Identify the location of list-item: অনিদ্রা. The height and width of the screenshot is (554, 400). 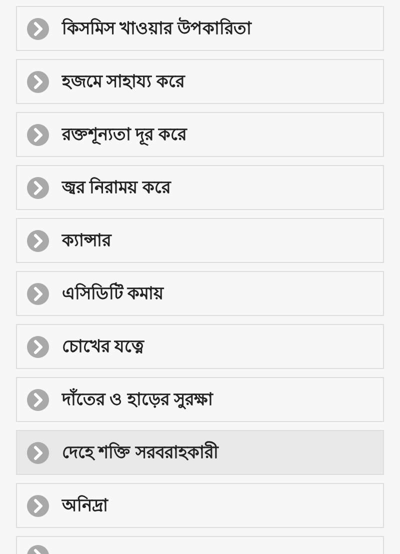
(200, 505).